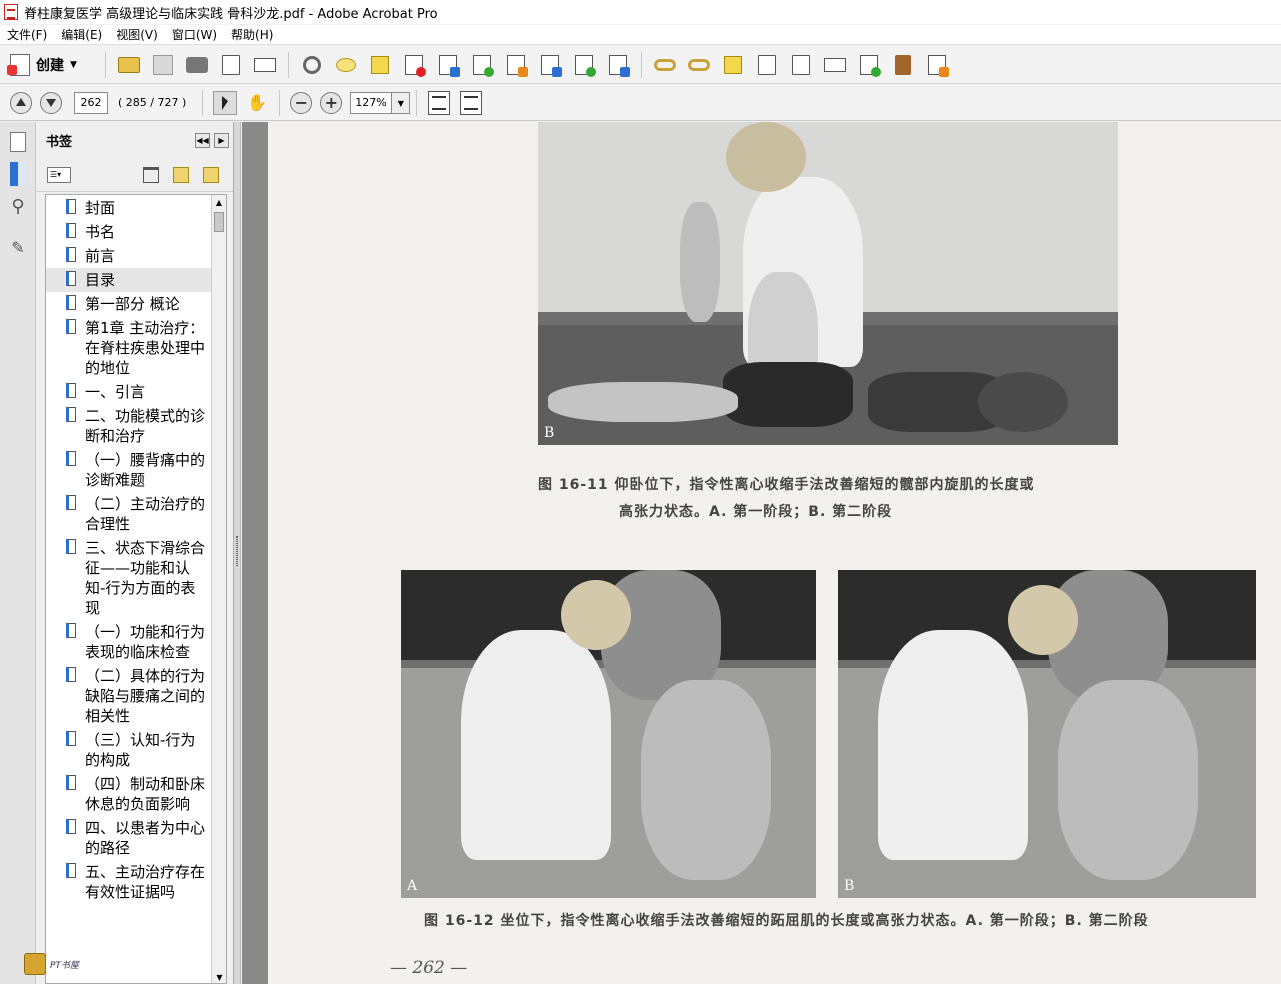  I want to click on menu-bar: 文件(F) 编辑(E) 视图(V) 窗口(W) 帮助(H), so click(640, 35).